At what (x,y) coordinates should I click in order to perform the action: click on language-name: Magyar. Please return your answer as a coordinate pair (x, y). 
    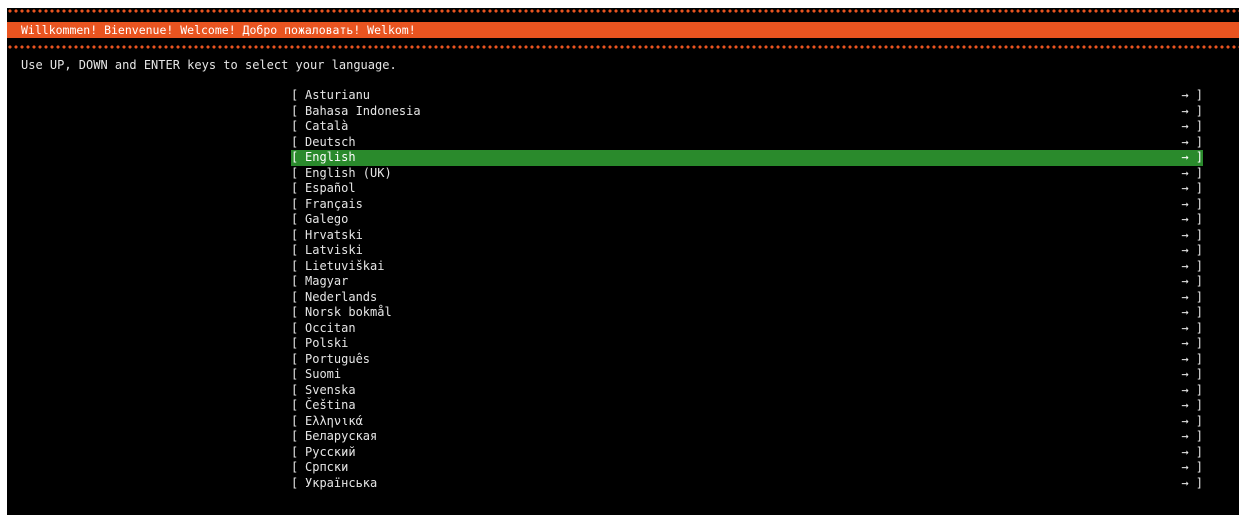
    Looking at the image, I should click on (327, 281).